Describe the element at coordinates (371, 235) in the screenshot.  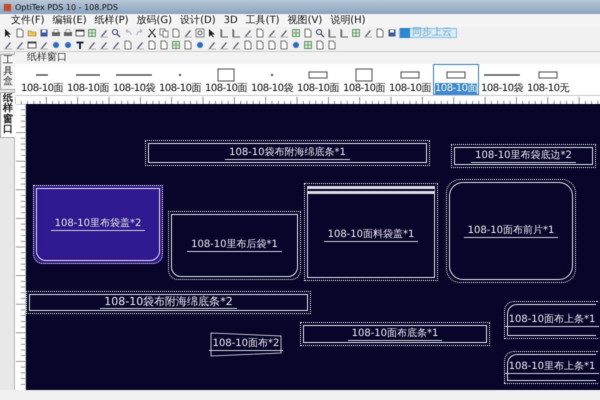
I see `piece-label: 108-10面料袋盖*1` at that location.